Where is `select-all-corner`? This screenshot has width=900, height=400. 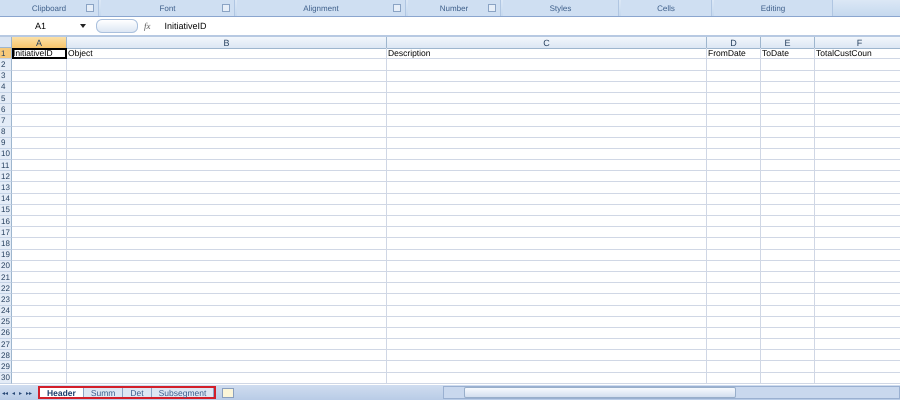 select-all-corner is located at coordinates (6, 42).